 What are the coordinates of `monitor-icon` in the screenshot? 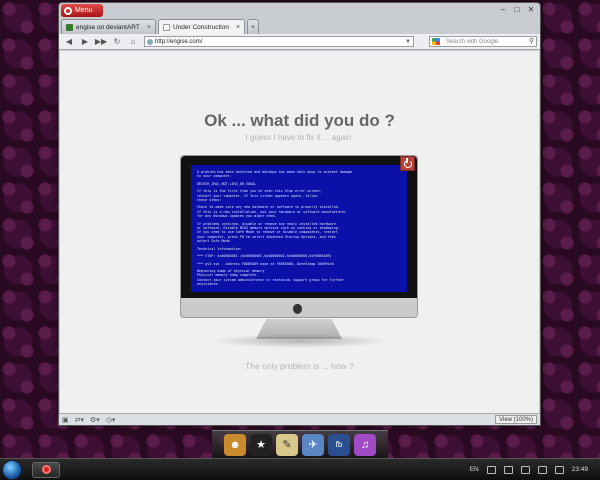 It's located at (525, 469).